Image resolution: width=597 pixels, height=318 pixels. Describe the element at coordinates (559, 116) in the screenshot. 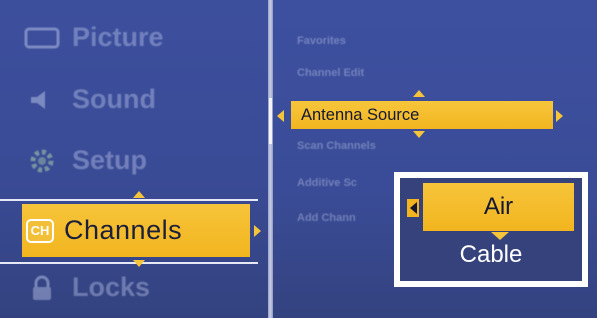

I see `option-right-arrow-icon` at that location.